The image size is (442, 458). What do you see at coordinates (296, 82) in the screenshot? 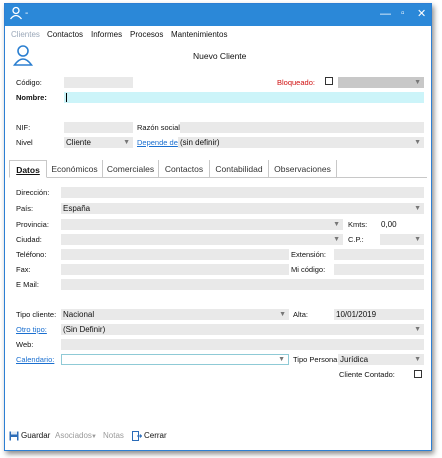
I see `bloqueado-label: Bloqueado:` at bounding box center [296, 82].